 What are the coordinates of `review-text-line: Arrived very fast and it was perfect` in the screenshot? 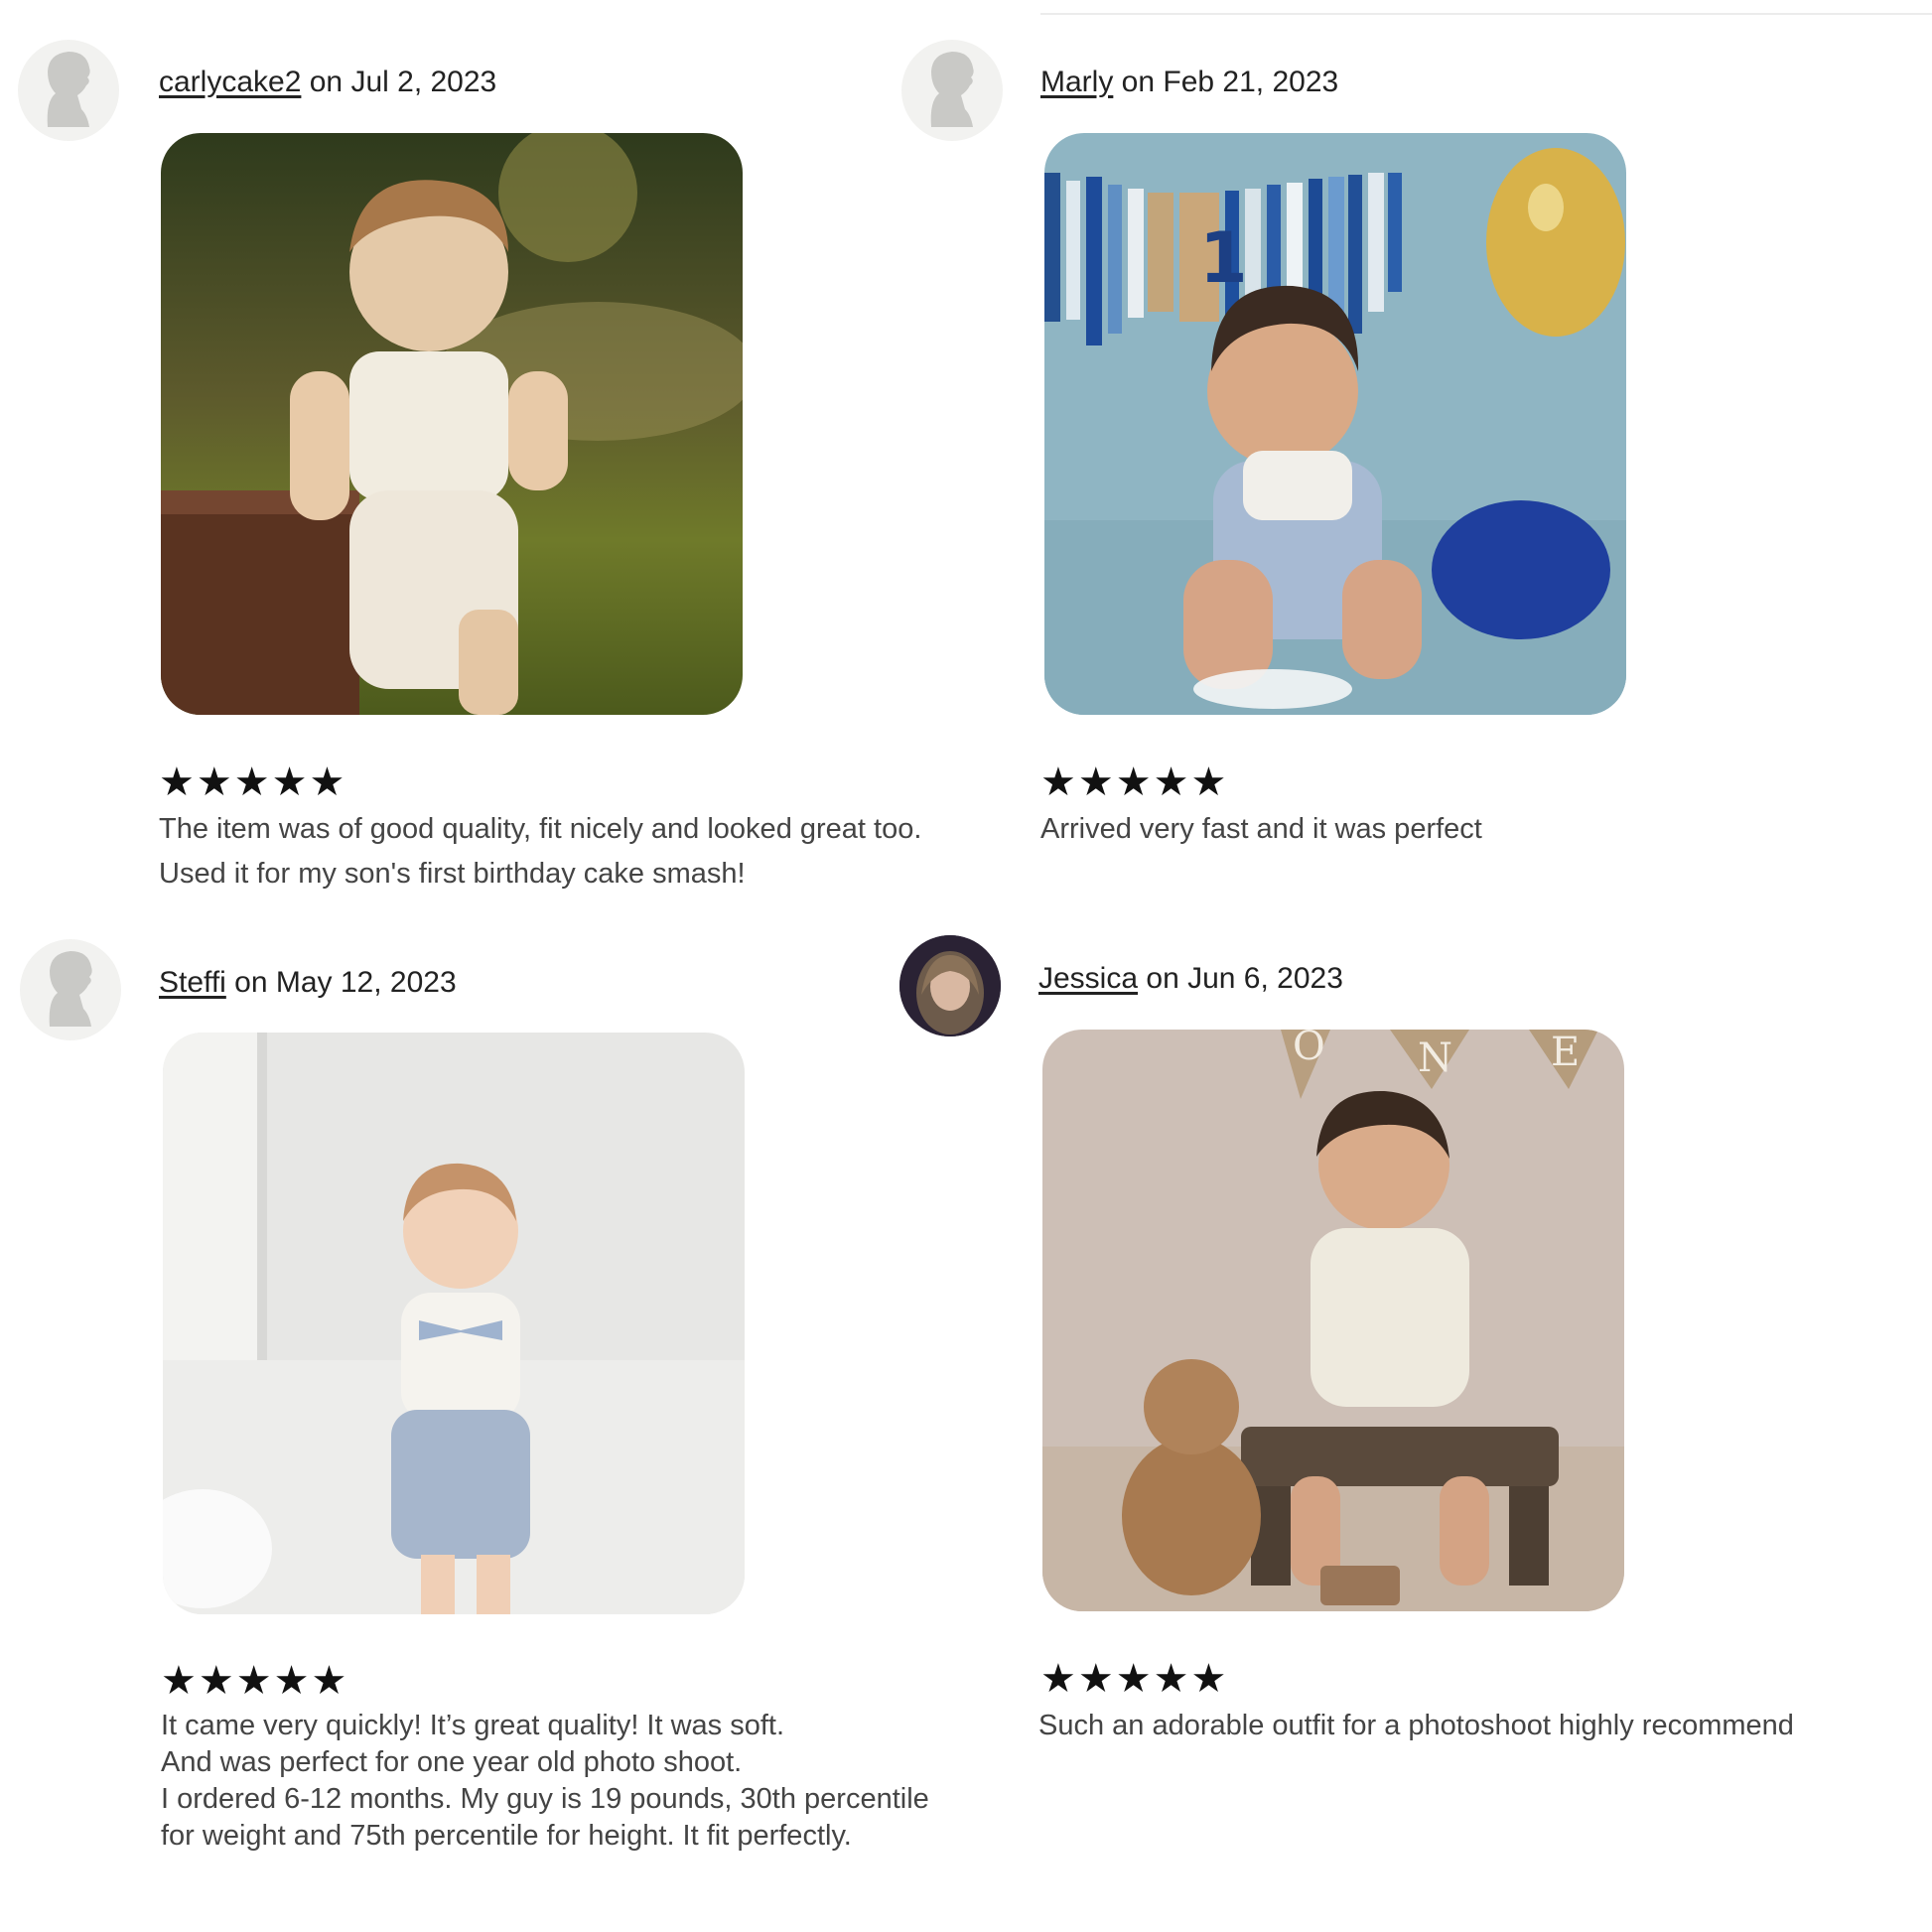 It's located at (1261, 829).